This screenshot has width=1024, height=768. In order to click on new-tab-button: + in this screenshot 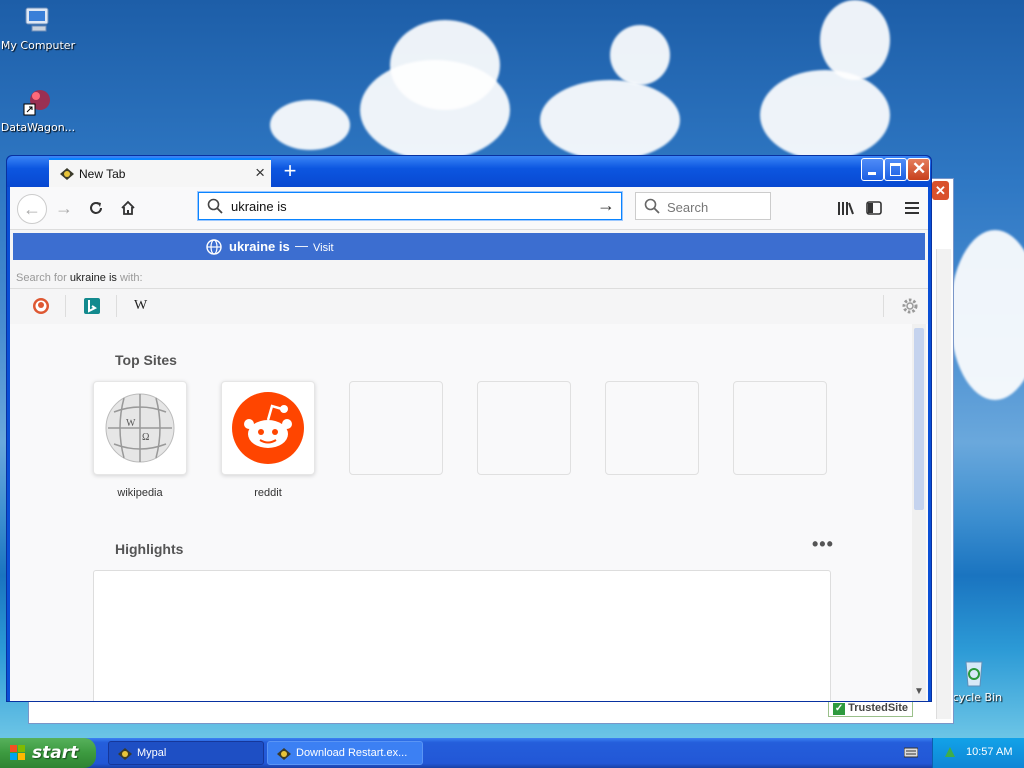, I will do `click(290, 171)`.